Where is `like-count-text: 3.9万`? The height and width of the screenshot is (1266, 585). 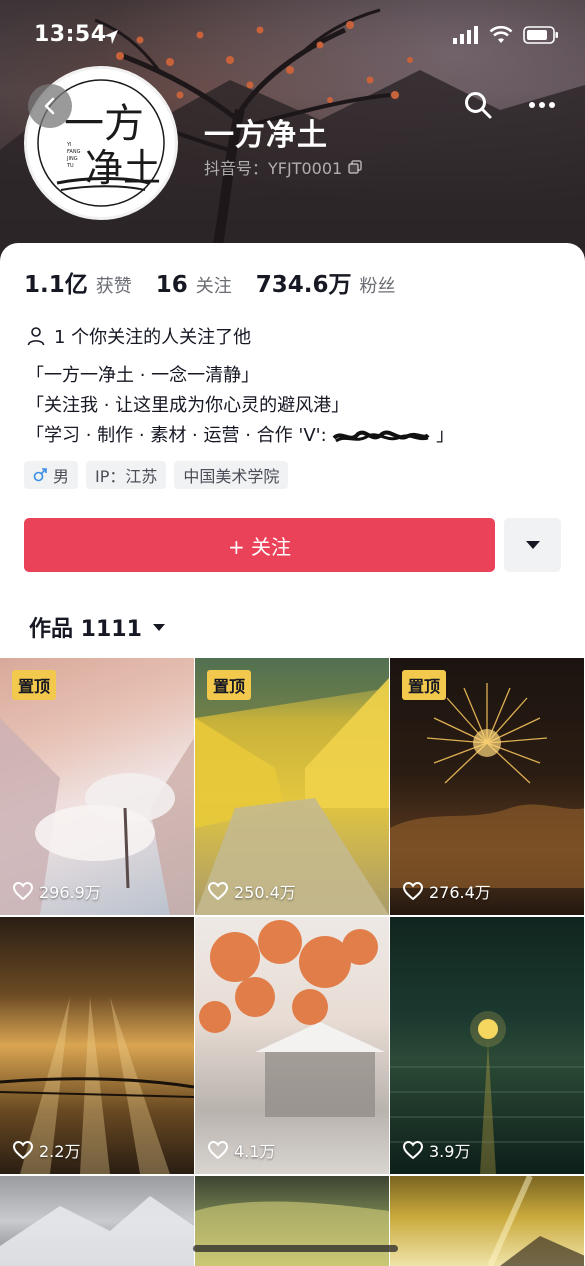
like-count-text: 3.9万 is located at coordinates (450, 1151).